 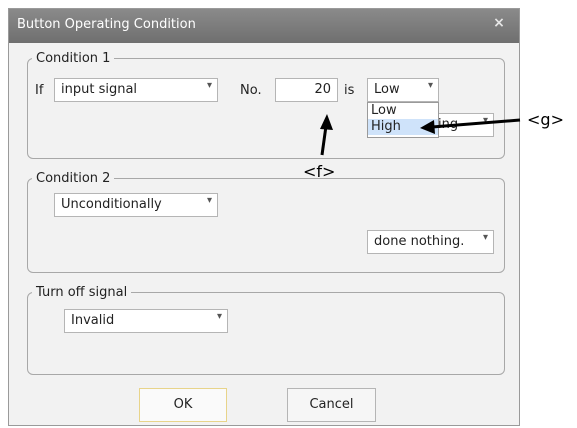 I want to click on annotation-arrows, so click(x=420, y=135).